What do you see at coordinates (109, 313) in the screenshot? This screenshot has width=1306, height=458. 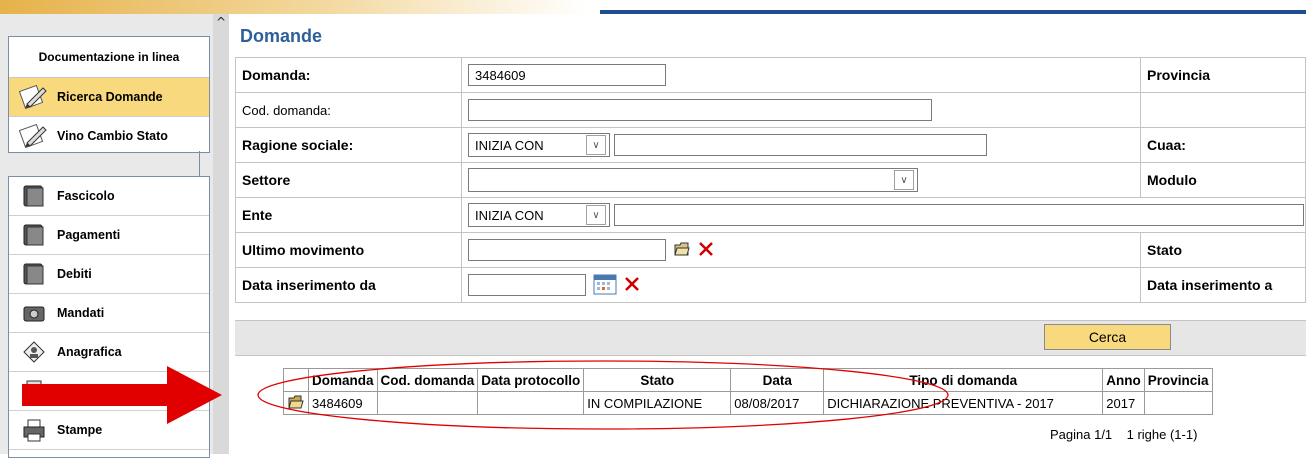 I see `menu-item-mandati: Mandati` at bounding box center [109, 313].